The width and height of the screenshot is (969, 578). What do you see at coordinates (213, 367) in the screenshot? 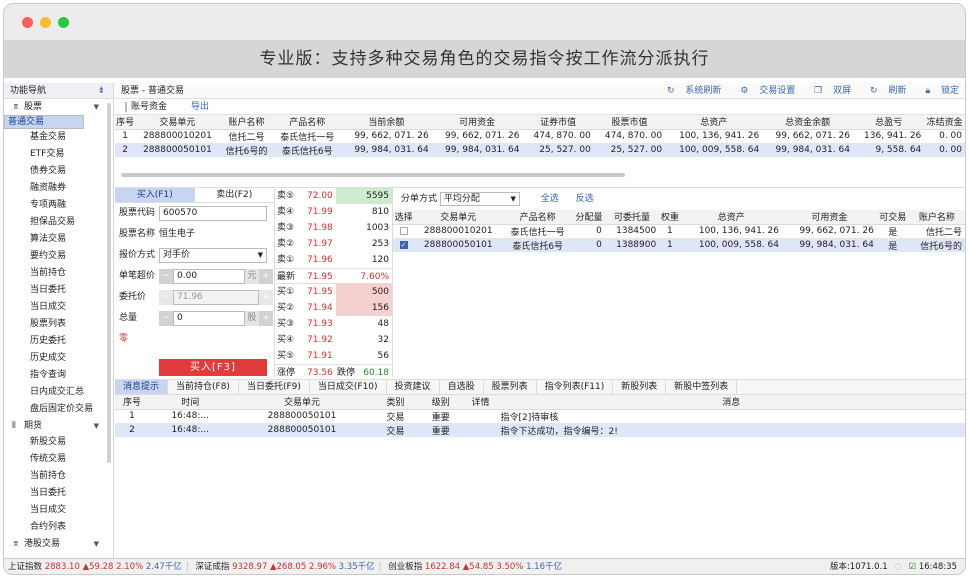
I see `buy-button: 买入[F3]` at bounding box center [213, 367].